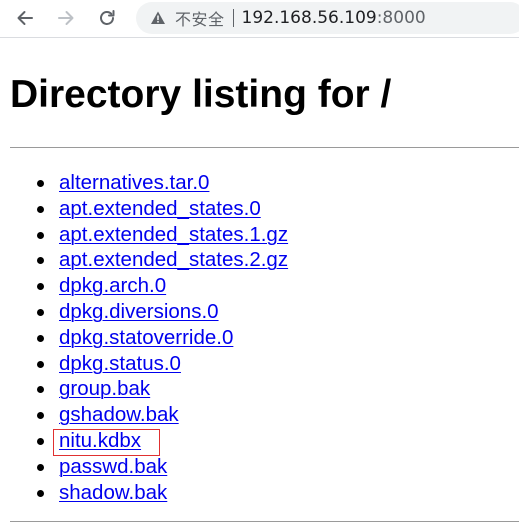 Image resolution: width=519 pixels, height=528 pixels. I want to click on list-item: apt.extended_states.2.gz, so click(144, 260).